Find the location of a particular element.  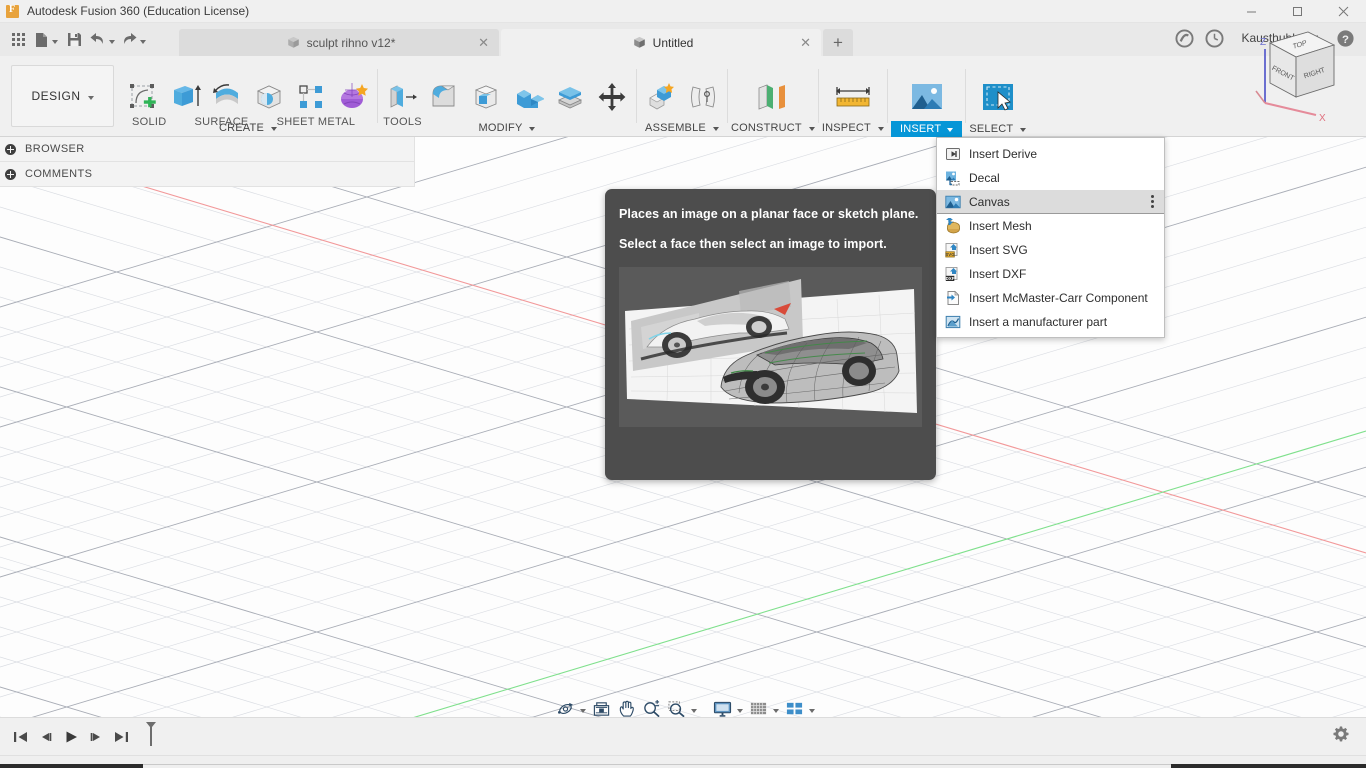

ribbon-panel-assemble: ASSEMBLE is located at coordinates (682, 95).